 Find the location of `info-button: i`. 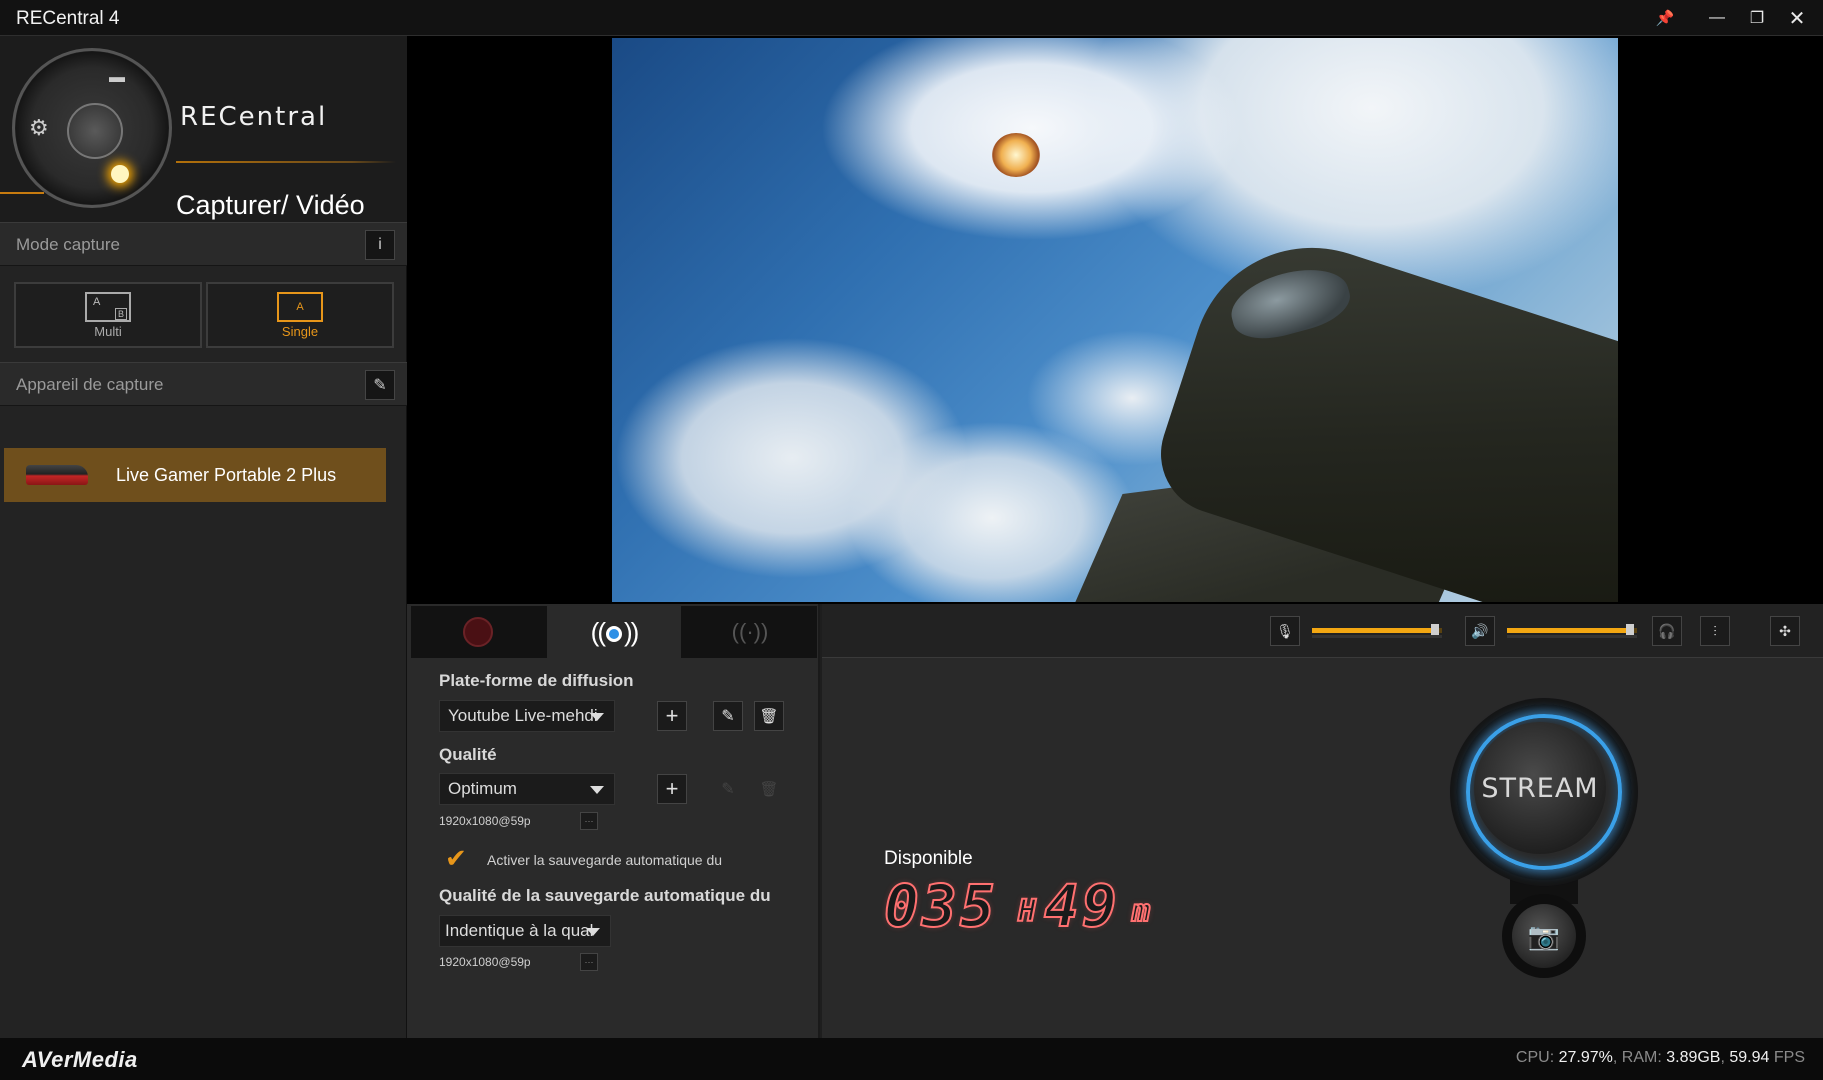

info-button: i is located at coordinates (380, 245).